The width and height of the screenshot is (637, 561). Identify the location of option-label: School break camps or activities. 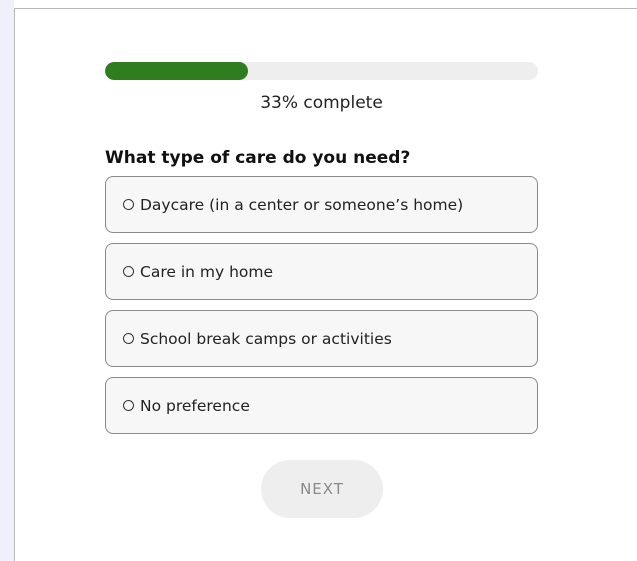
(266, 338).